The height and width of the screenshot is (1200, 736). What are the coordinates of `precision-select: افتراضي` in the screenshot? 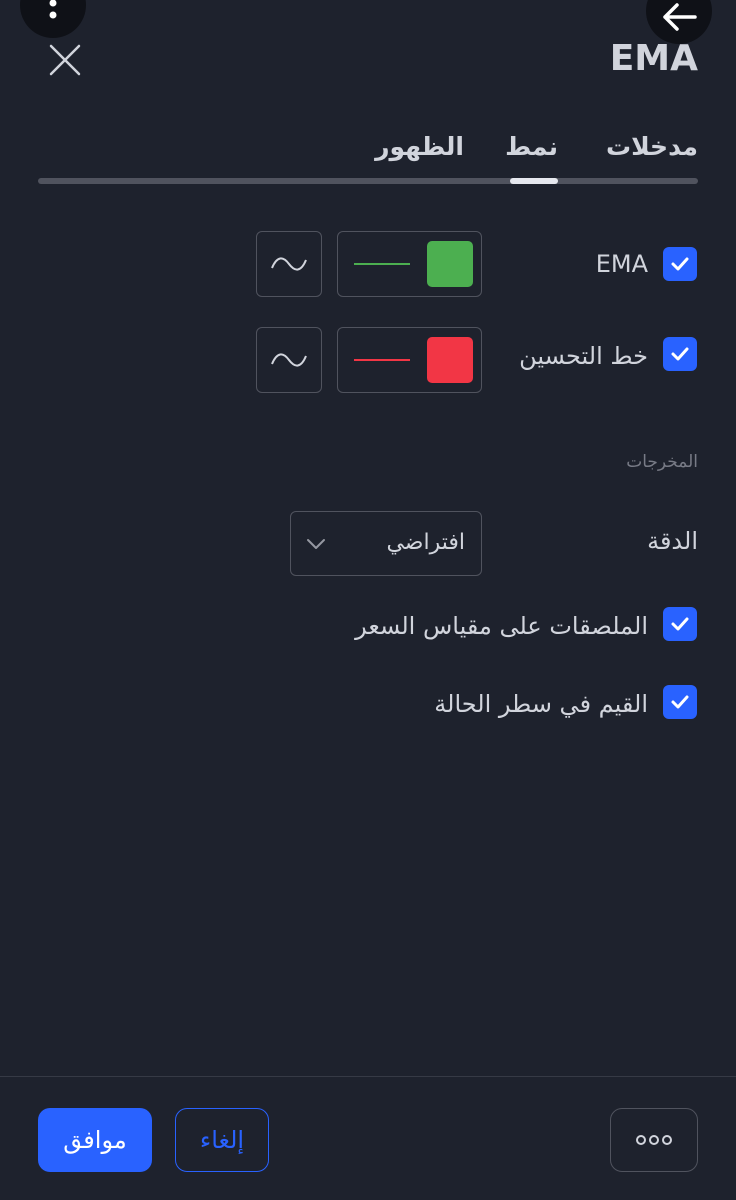 It's located at (386, 543).